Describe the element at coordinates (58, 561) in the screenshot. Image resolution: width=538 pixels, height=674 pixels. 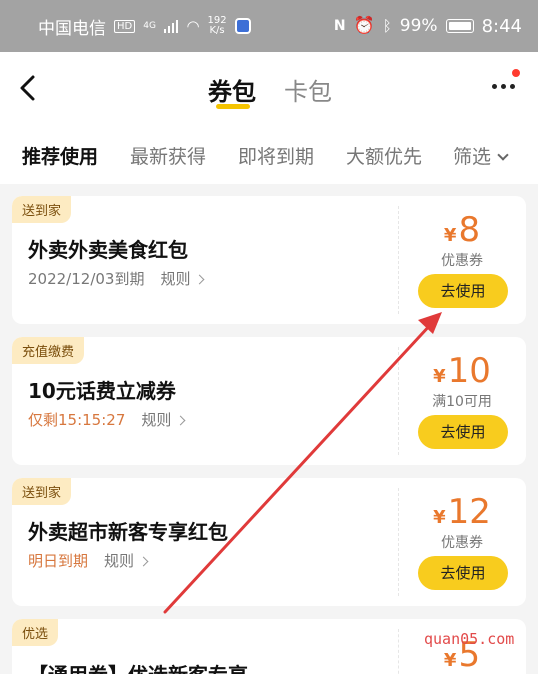
I see `coupon-expiry: 明日到期` at that location.